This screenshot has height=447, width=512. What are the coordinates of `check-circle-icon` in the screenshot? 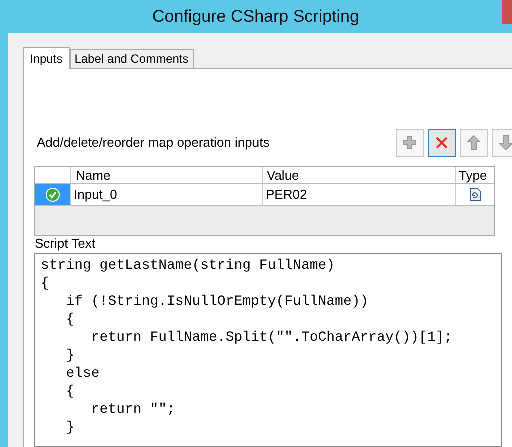 It's located at (53, 195).